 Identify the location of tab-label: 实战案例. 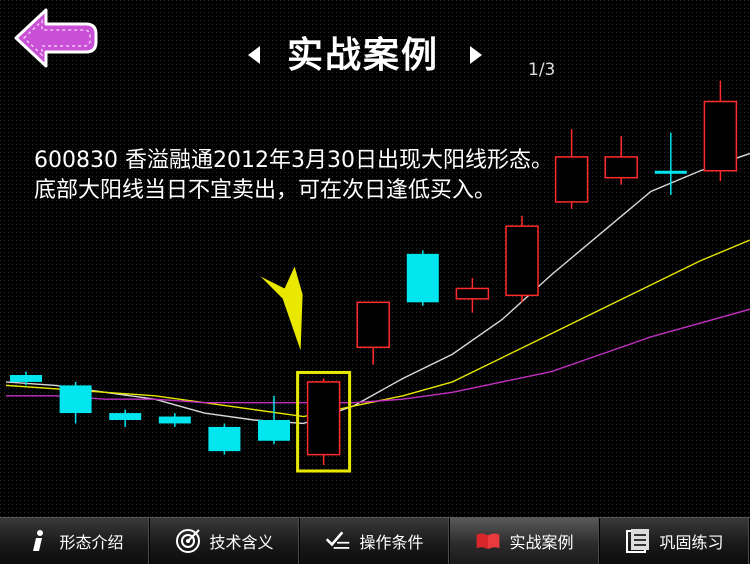
(541, 542).